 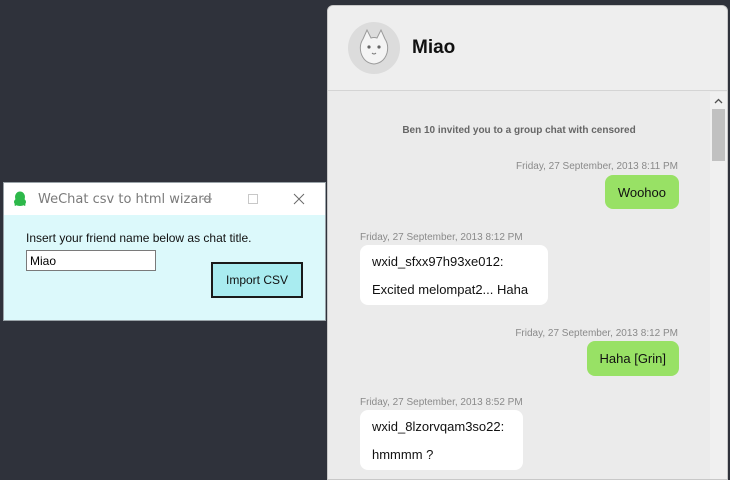 I want to click on incoming-message: wxid_8lzorvqam3so22: hmmmm ?, so click(x=441, y=440).